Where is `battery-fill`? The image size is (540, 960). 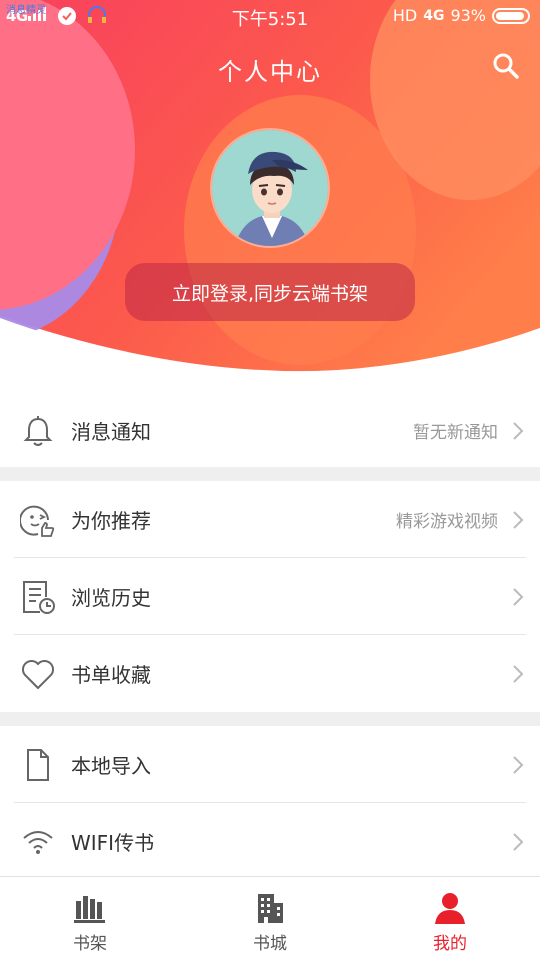
battery-fill is located at coordinates (510, 15).